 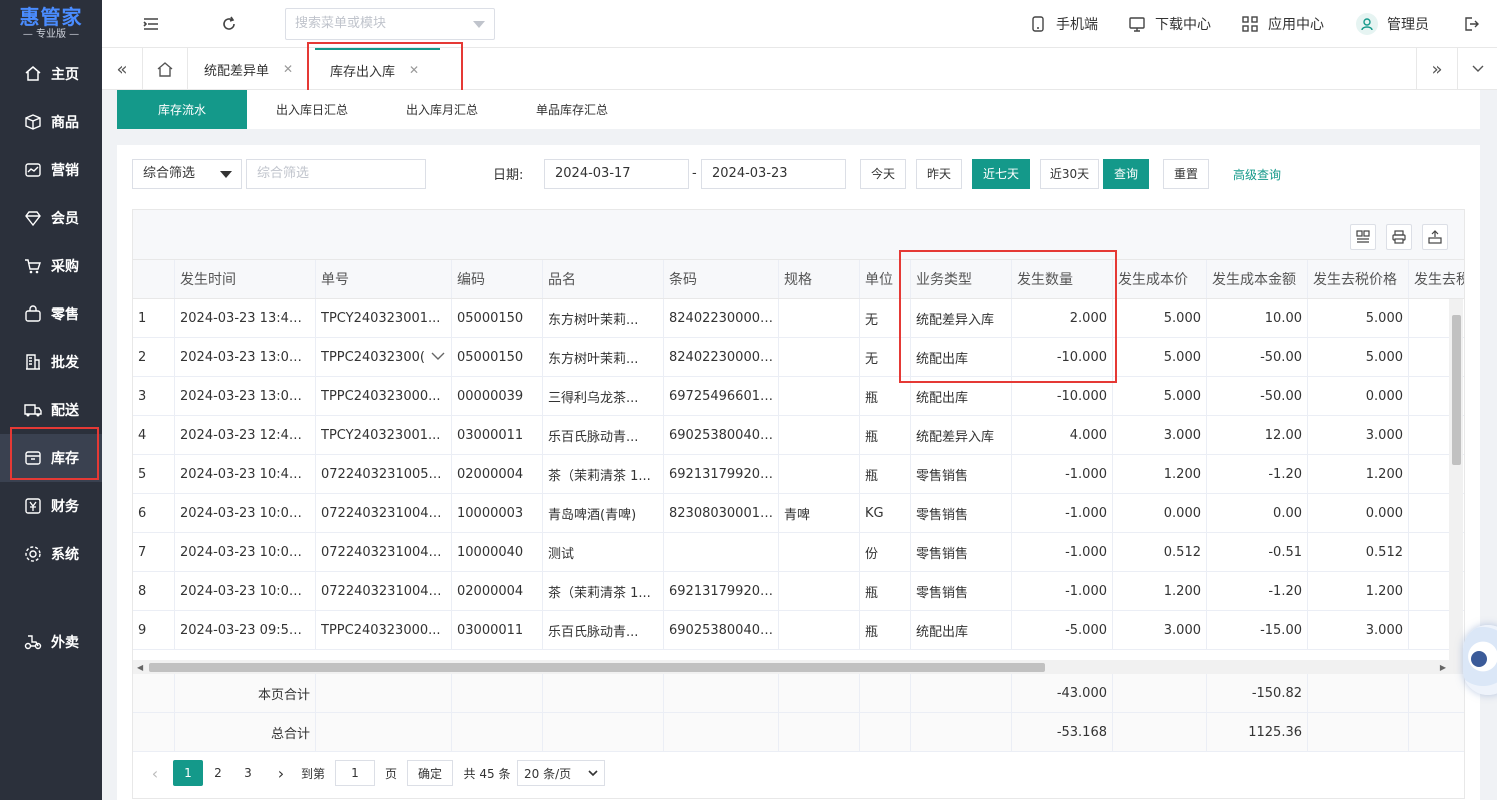 What do you see at coordinates (798, 776) in the screenshot?
I see `pagination: ‹ 1 2 3 › 到第 1 页 确定 共 45 条 20 条/页` at bounding box center [798, 776].